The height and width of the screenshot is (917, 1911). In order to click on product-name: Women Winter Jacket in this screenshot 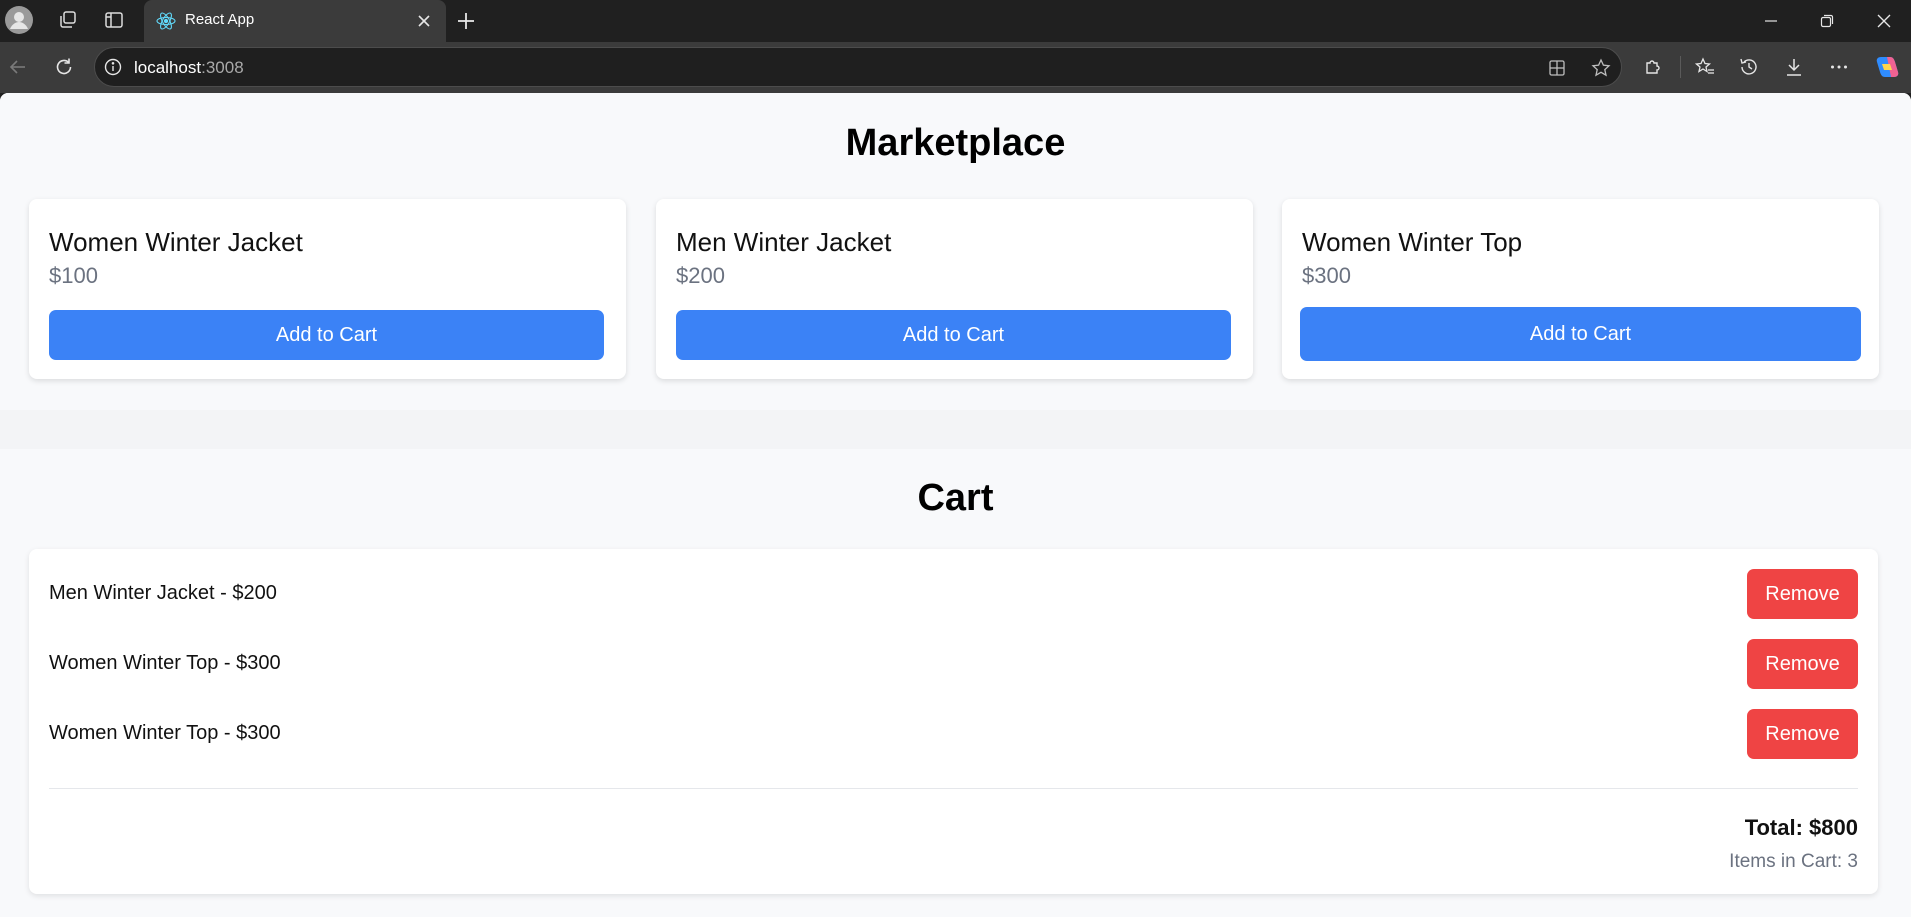, I will do `click(176, 242)`.